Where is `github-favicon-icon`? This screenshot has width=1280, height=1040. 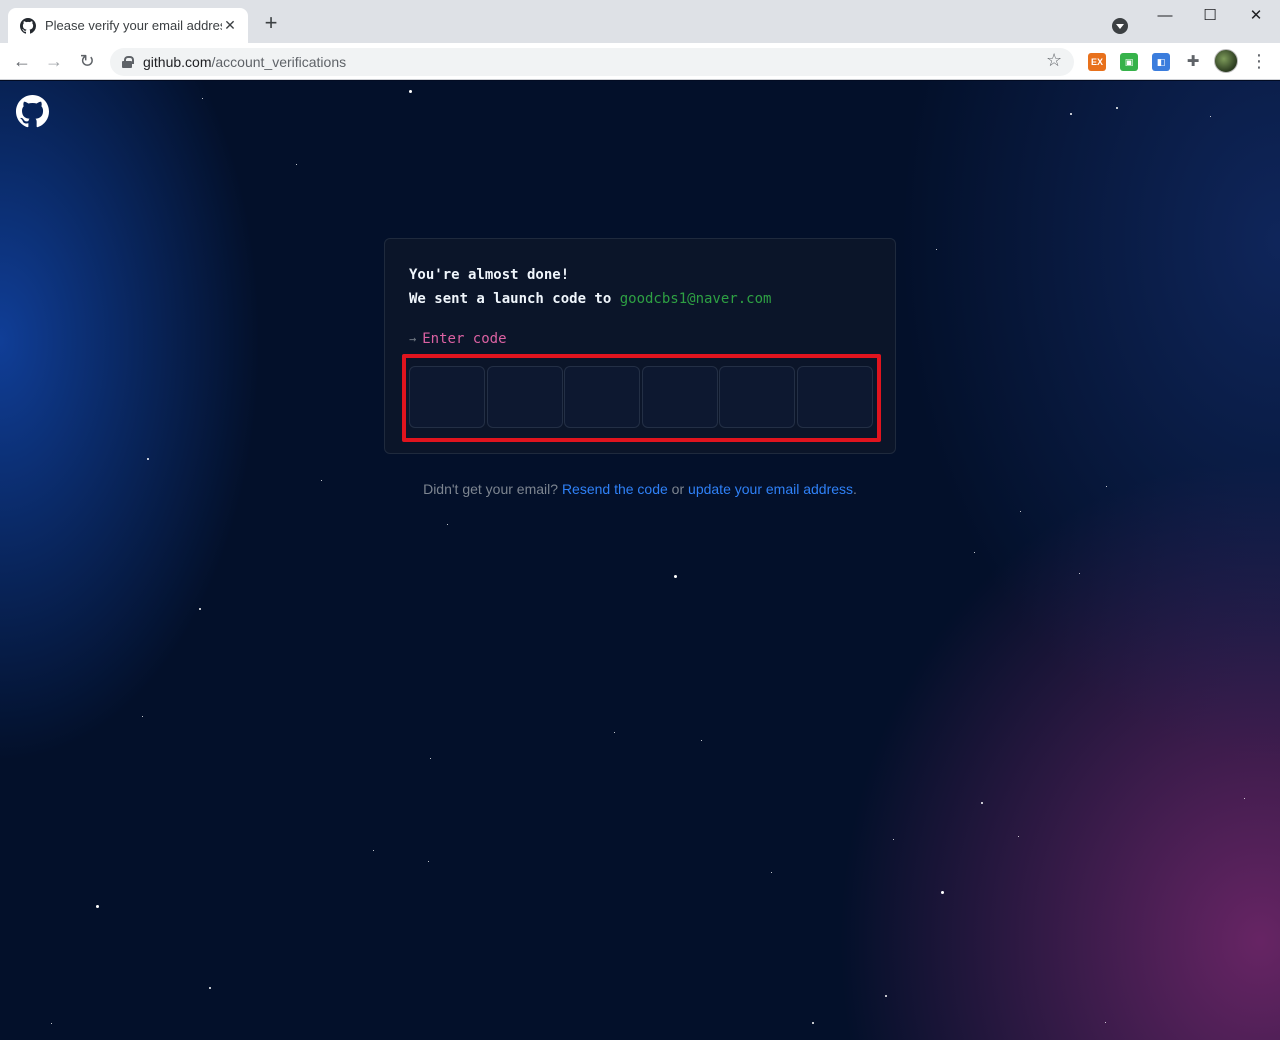
github-favicon-icon is located at coordinates (28, 25).